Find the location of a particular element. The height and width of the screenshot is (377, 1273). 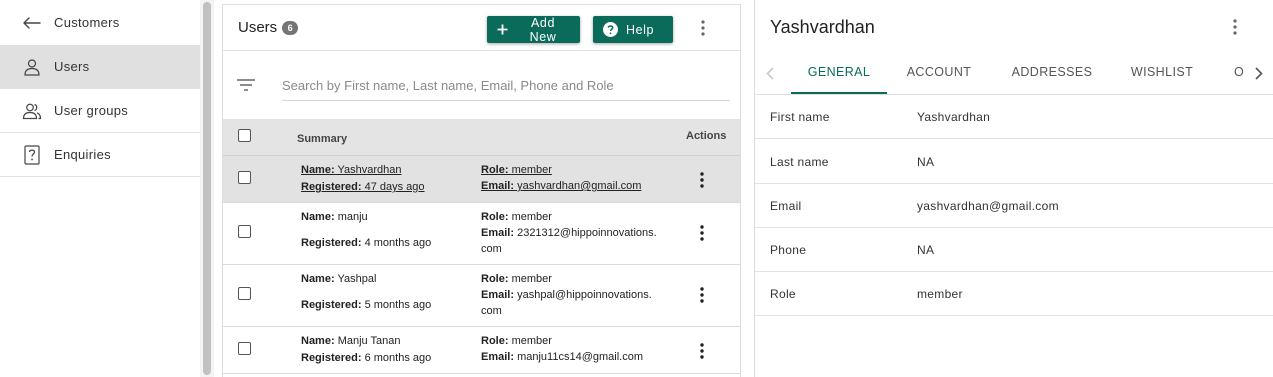

field-label: Phone is located at coordinates (788, 250).